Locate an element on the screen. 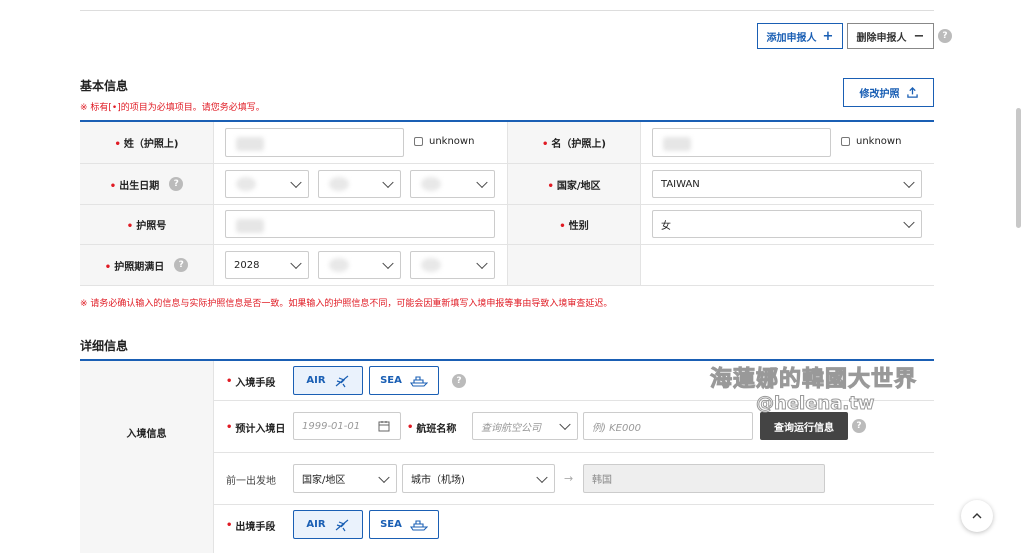 This screenshot has width=1024, height=553. watermark-title: 海蓮娜的韓國大世界 is located at coordinates (813, 380).